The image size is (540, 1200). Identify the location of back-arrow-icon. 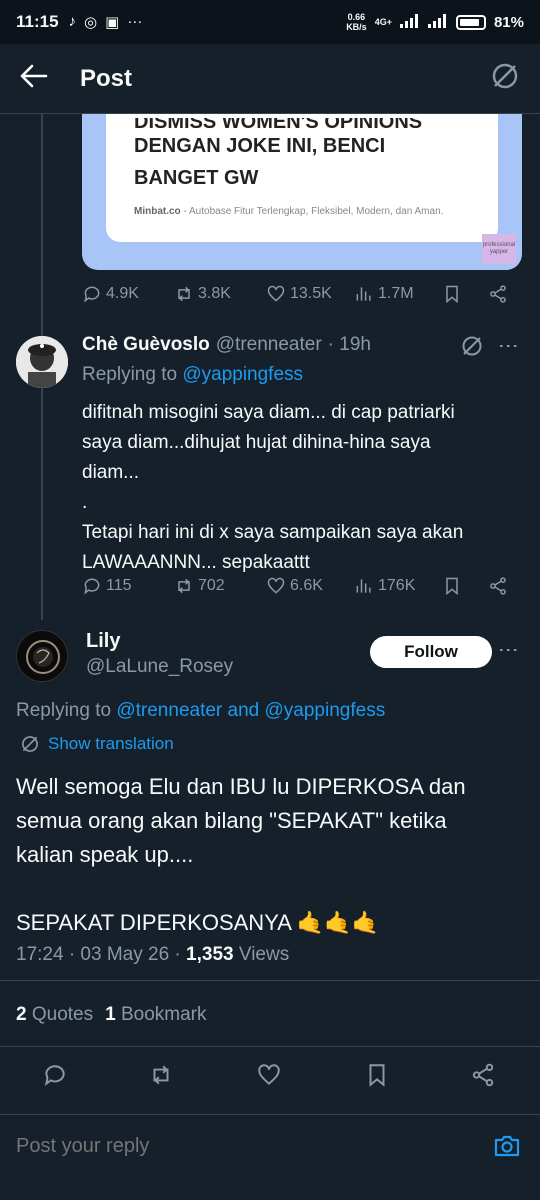
(50, 79).